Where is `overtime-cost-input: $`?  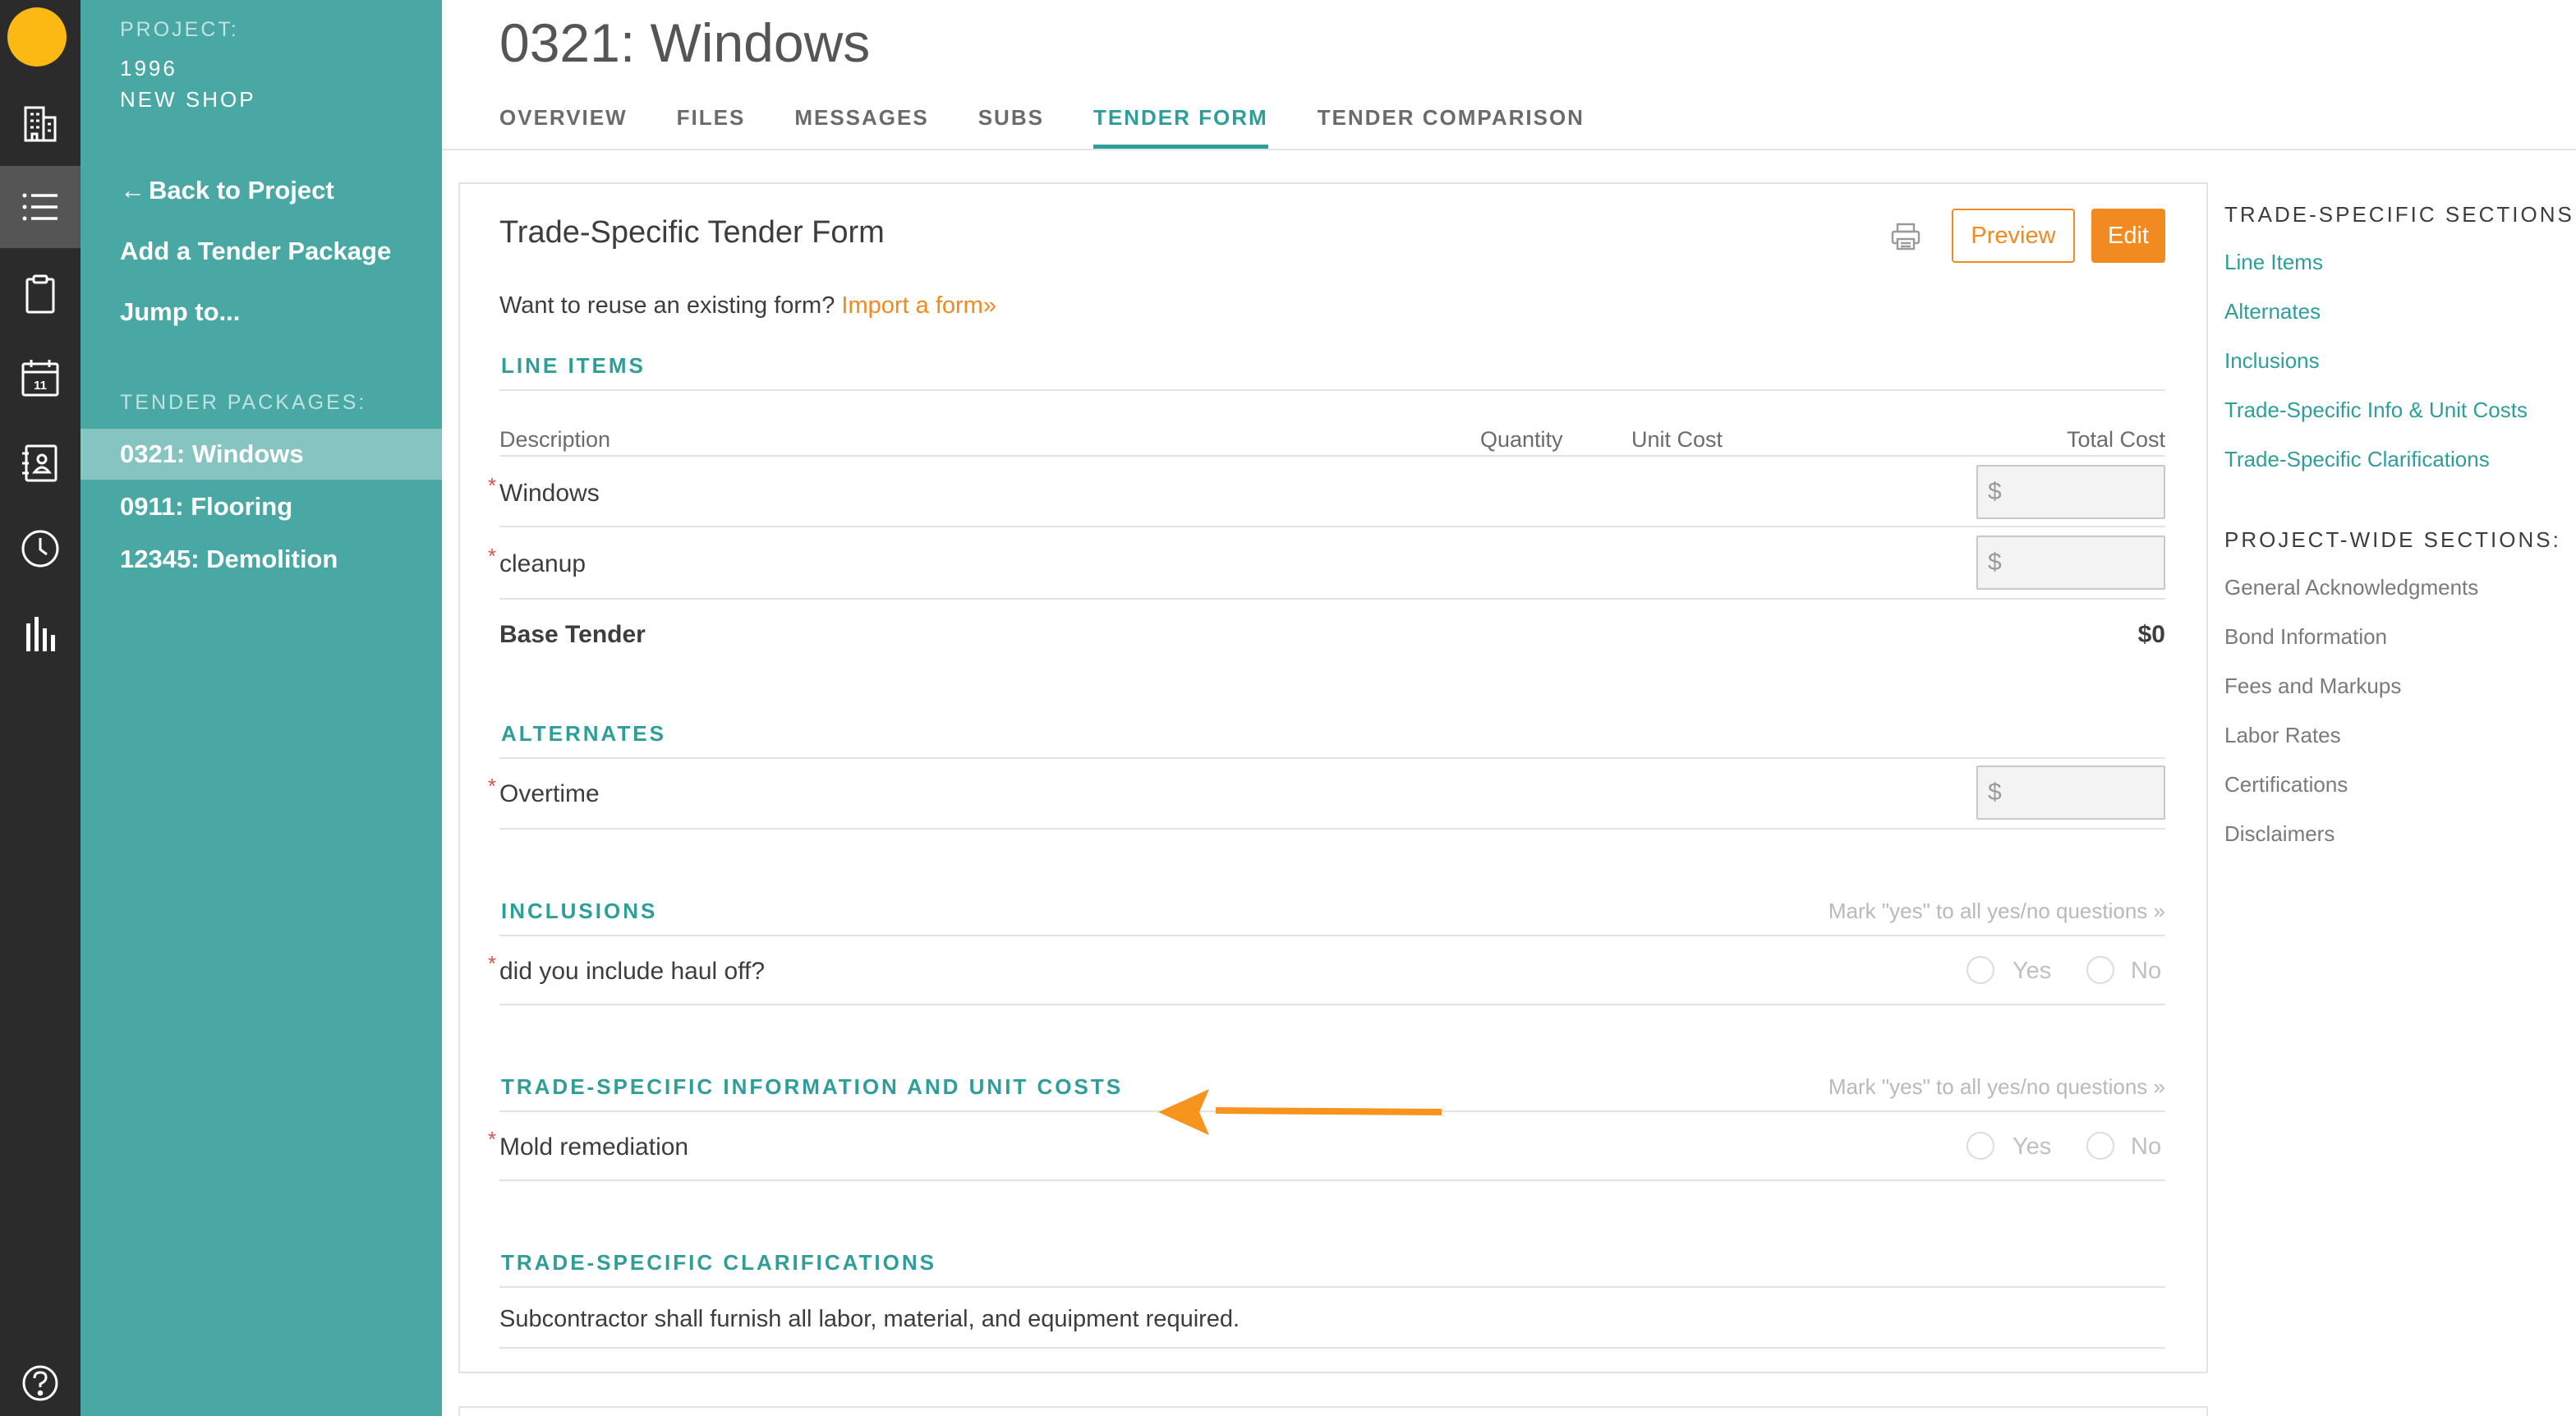 overtime-cost-input: $ is located at coordinates (2070, 792).